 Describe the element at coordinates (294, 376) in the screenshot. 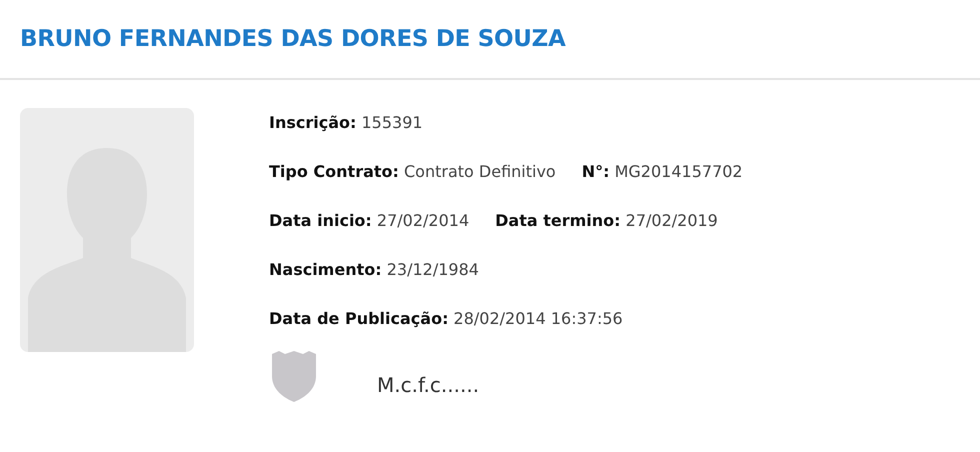

I see `shield-icon` at that location.